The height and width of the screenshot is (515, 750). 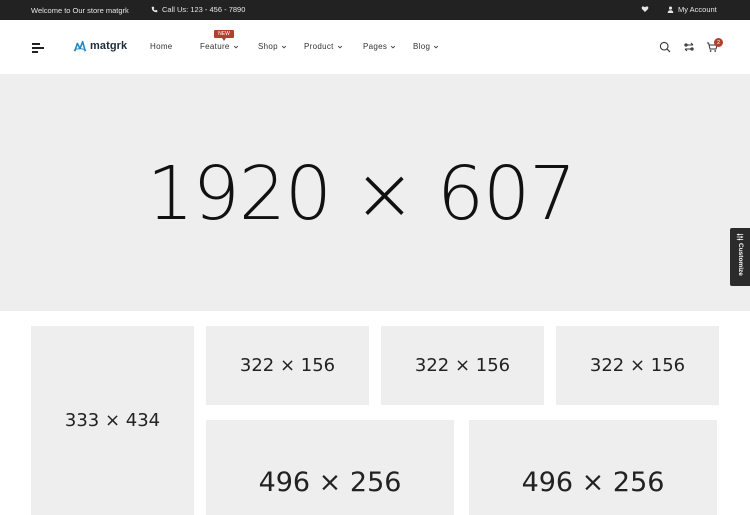 I want to click on my-account-link: My Account, so click(x=692, y=9).